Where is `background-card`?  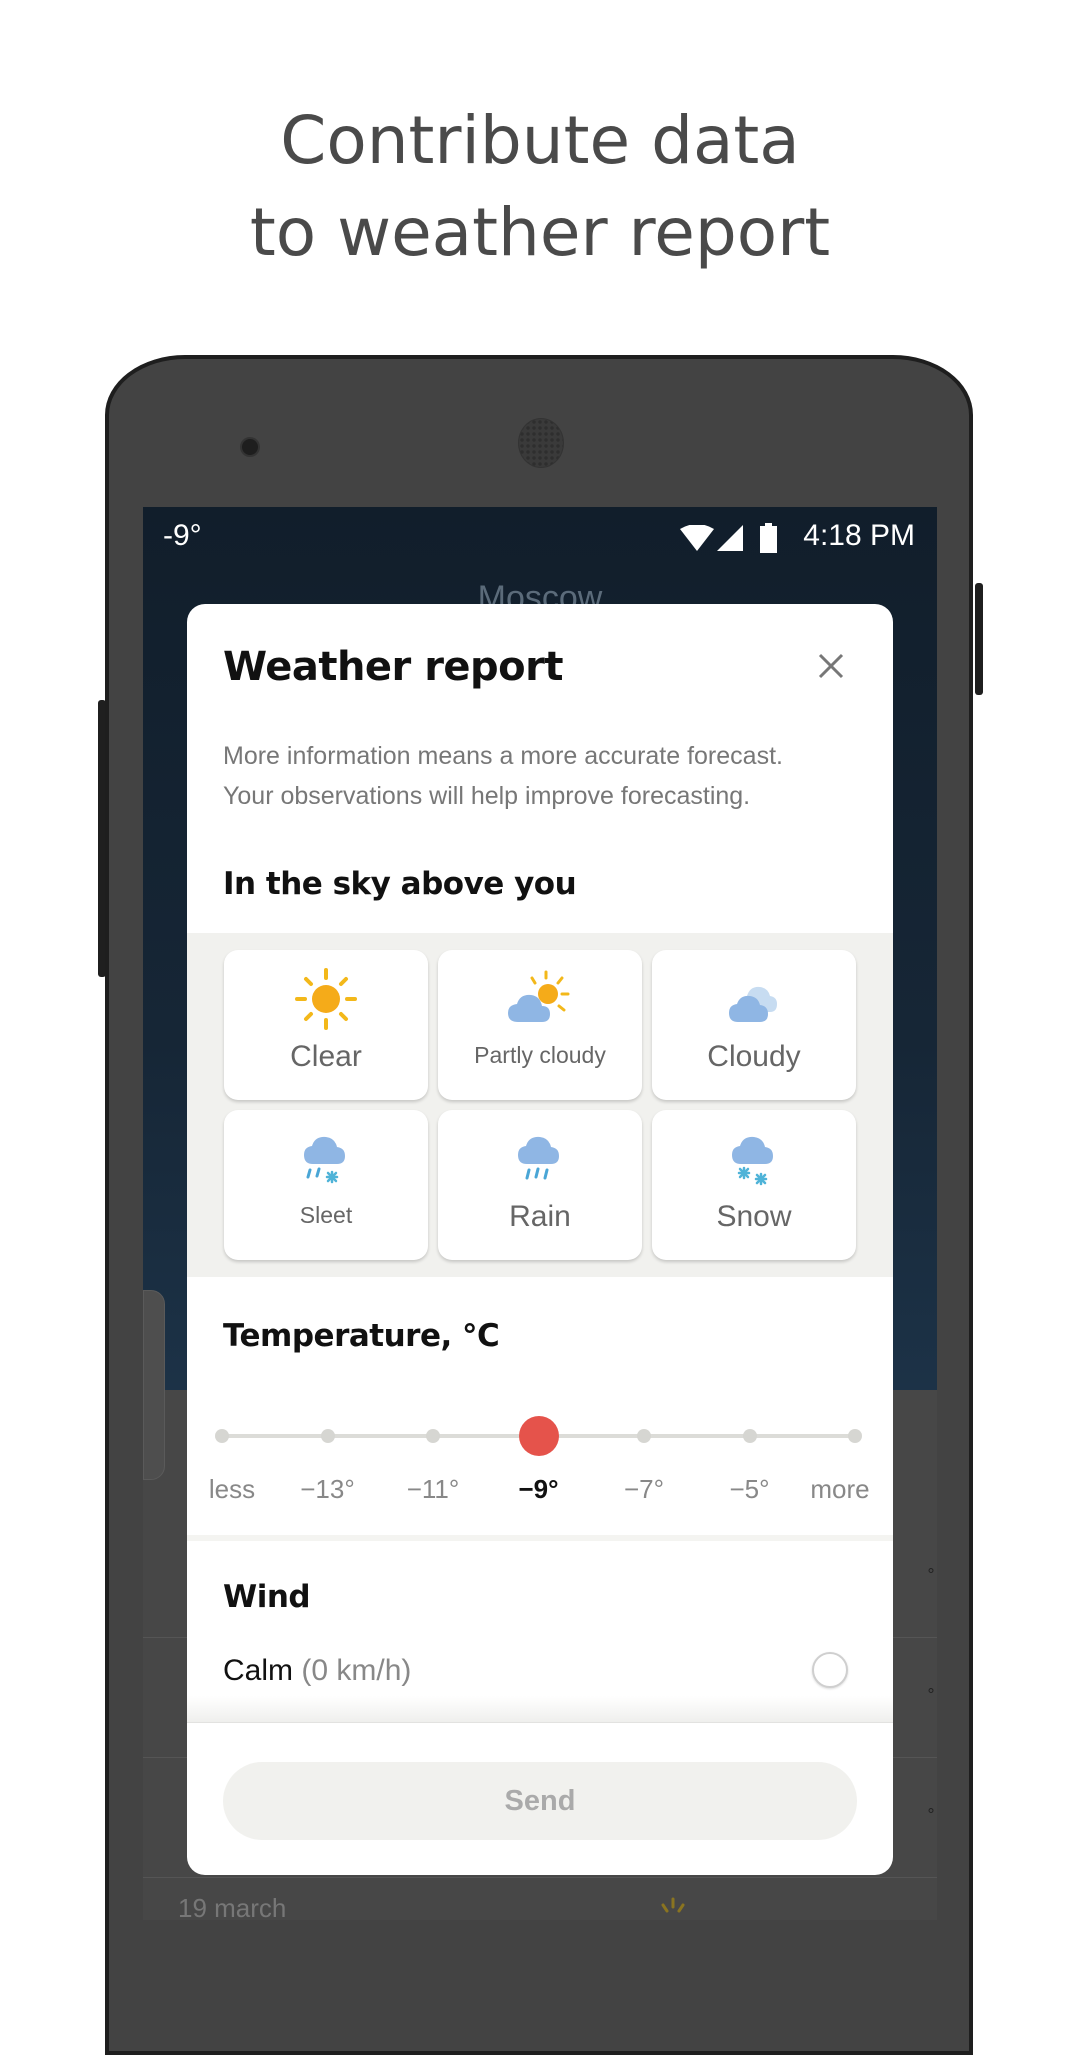 background-card is located at coordinates (154, 1385).